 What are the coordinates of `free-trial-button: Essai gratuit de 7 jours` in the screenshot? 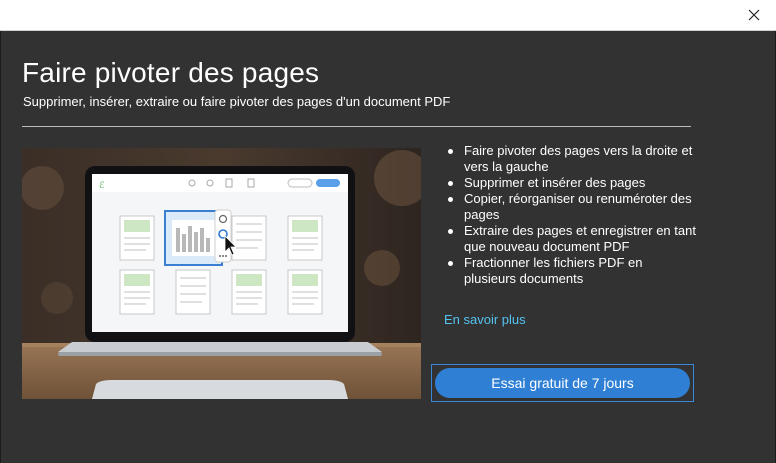 It's located at (562, 383).